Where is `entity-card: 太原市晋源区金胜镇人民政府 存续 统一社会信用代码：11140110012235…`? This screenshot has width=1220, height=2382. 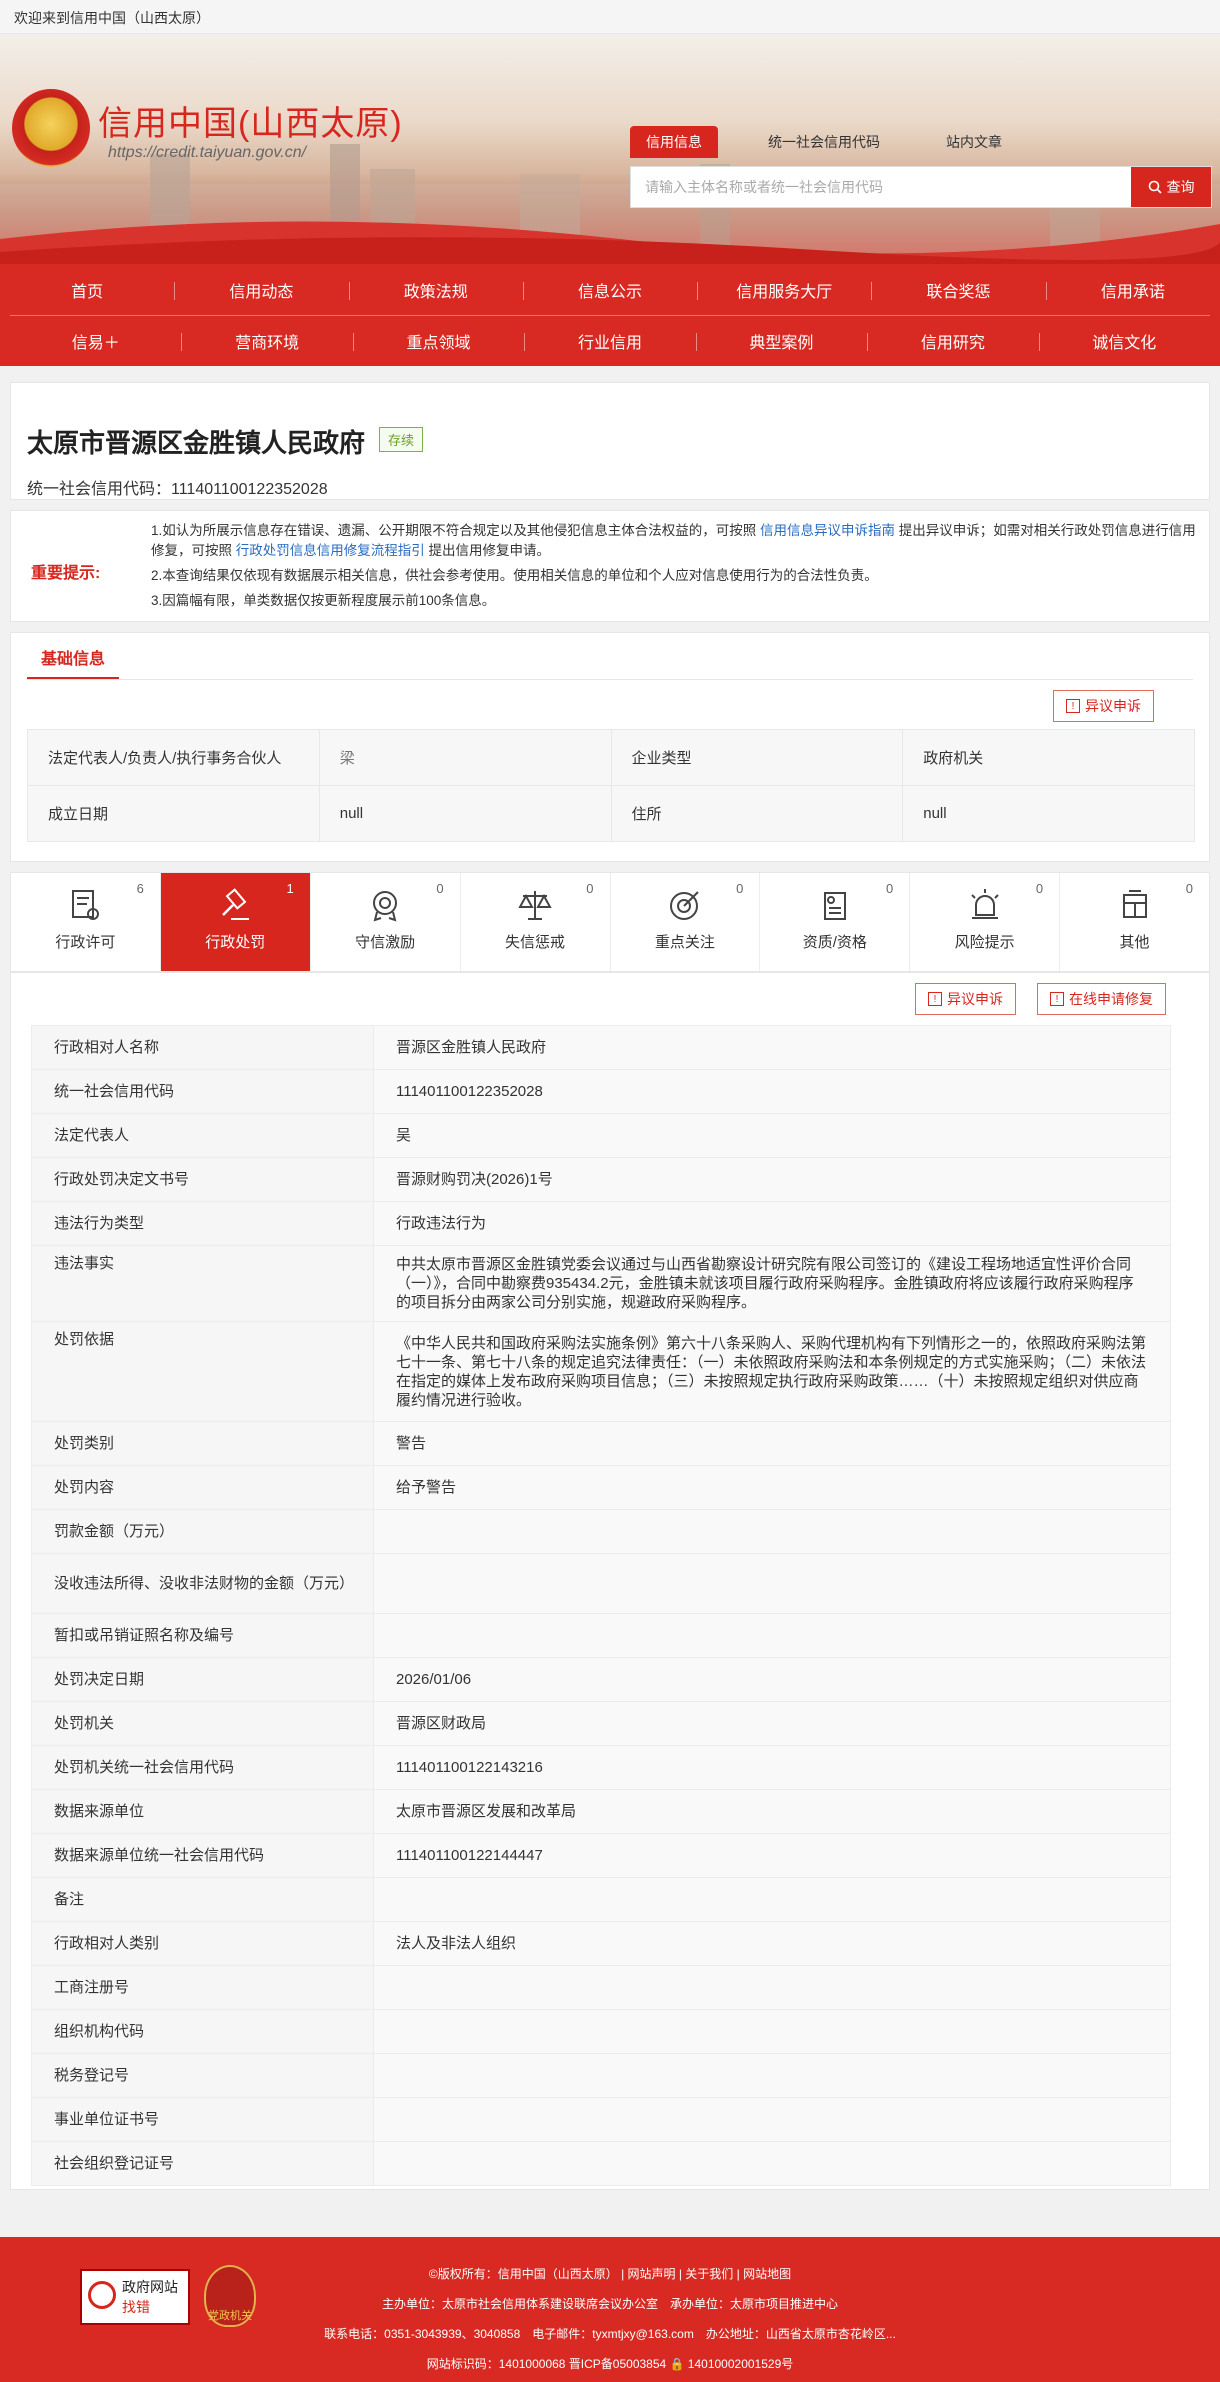
entity-card: 太原市晋源区金胜镇人民政府 存续 统一社会信用代码：11140110012235… is located at coordinates (610, 441).